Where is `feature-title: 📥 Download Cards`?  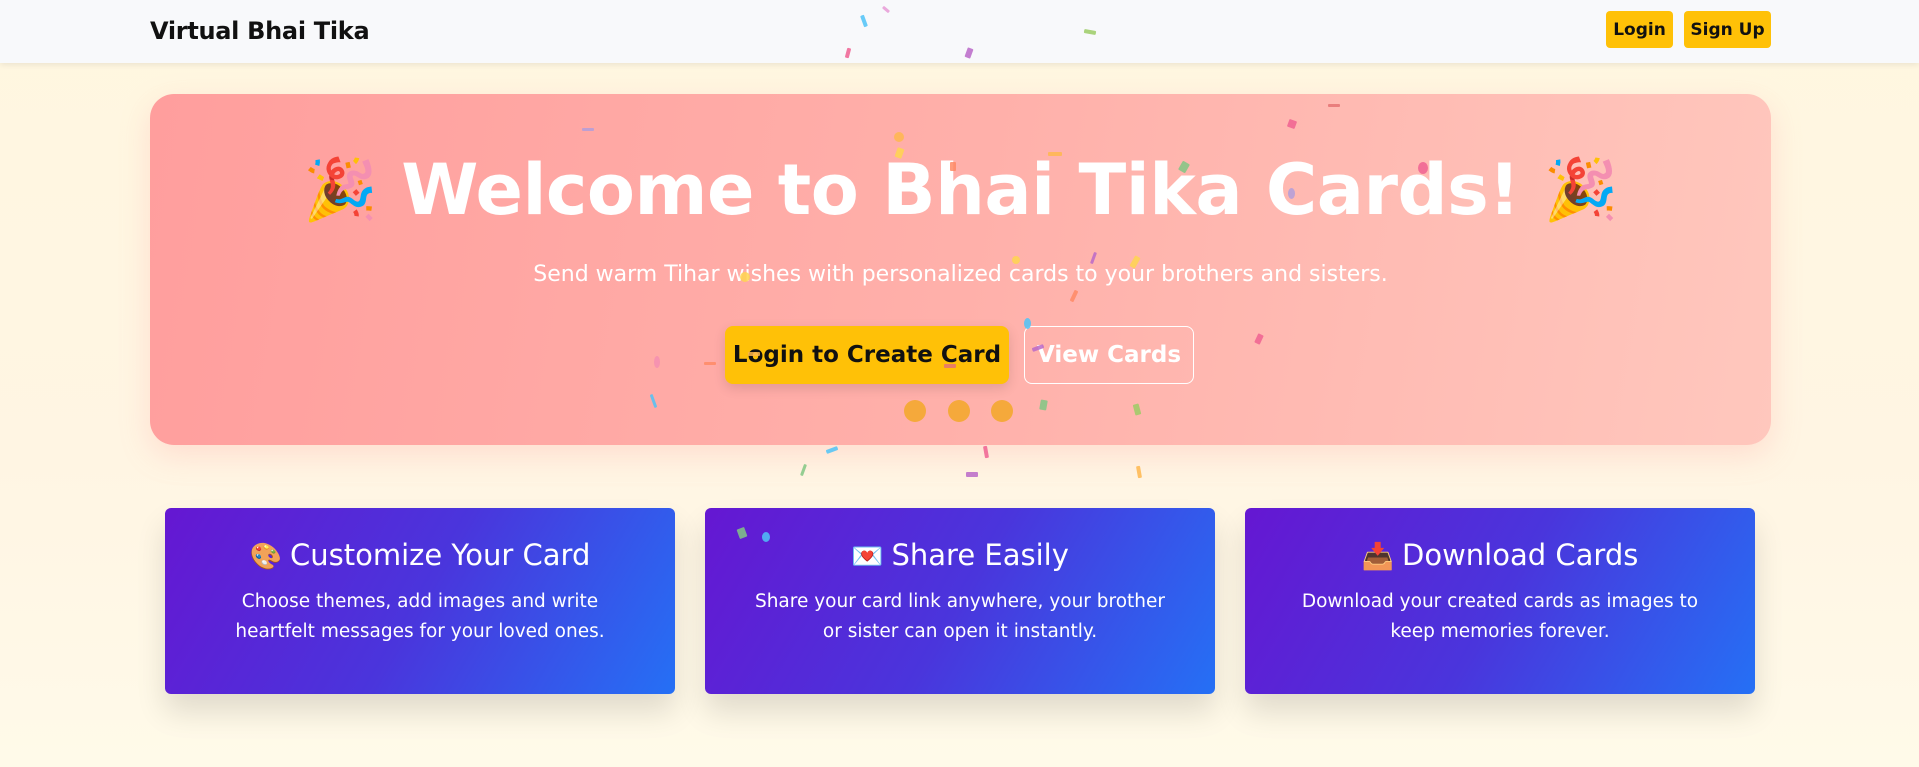
feature-title: 📥 Download Cards is located at coordinates (1500, 555).